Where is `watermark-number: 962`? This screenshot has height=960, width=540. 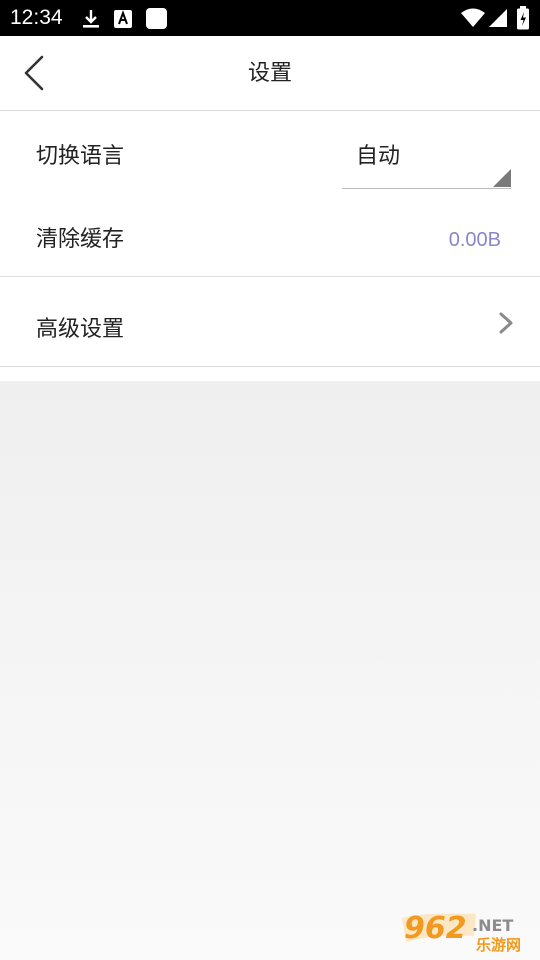
watermark-number: 962 is located at coordinates (435, 928).